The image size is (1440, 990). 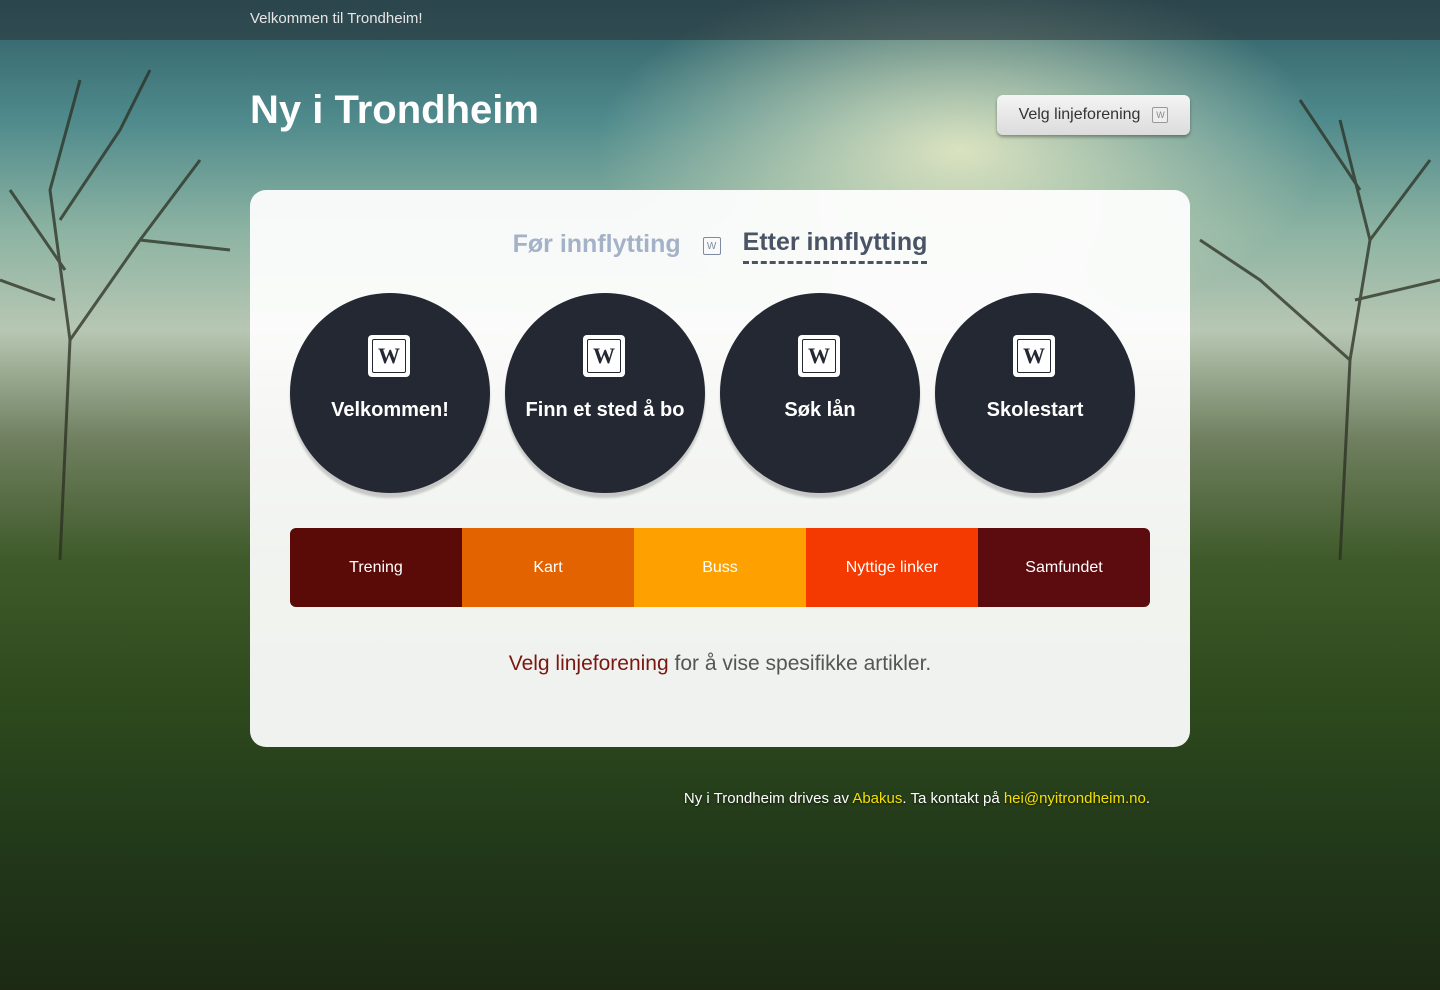 I want to click on footer-org-link: Abakus, so click(x=877, y=798).